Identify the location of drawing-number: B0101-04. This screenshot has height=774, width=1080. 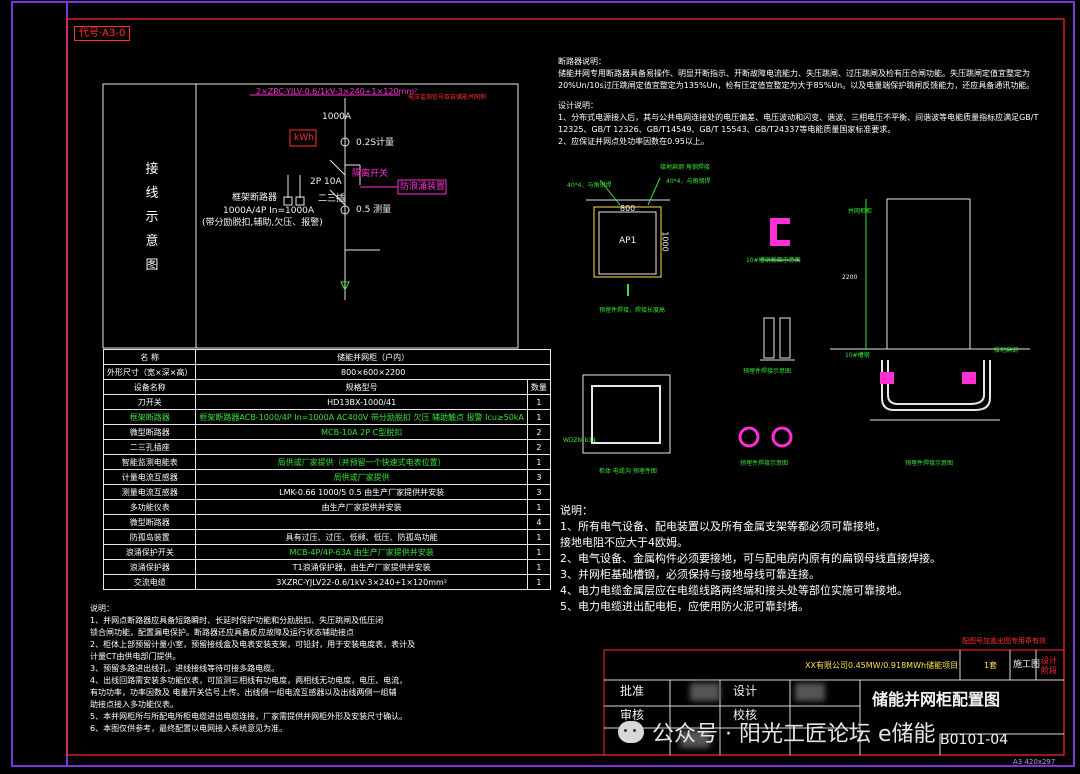
(974, 740).